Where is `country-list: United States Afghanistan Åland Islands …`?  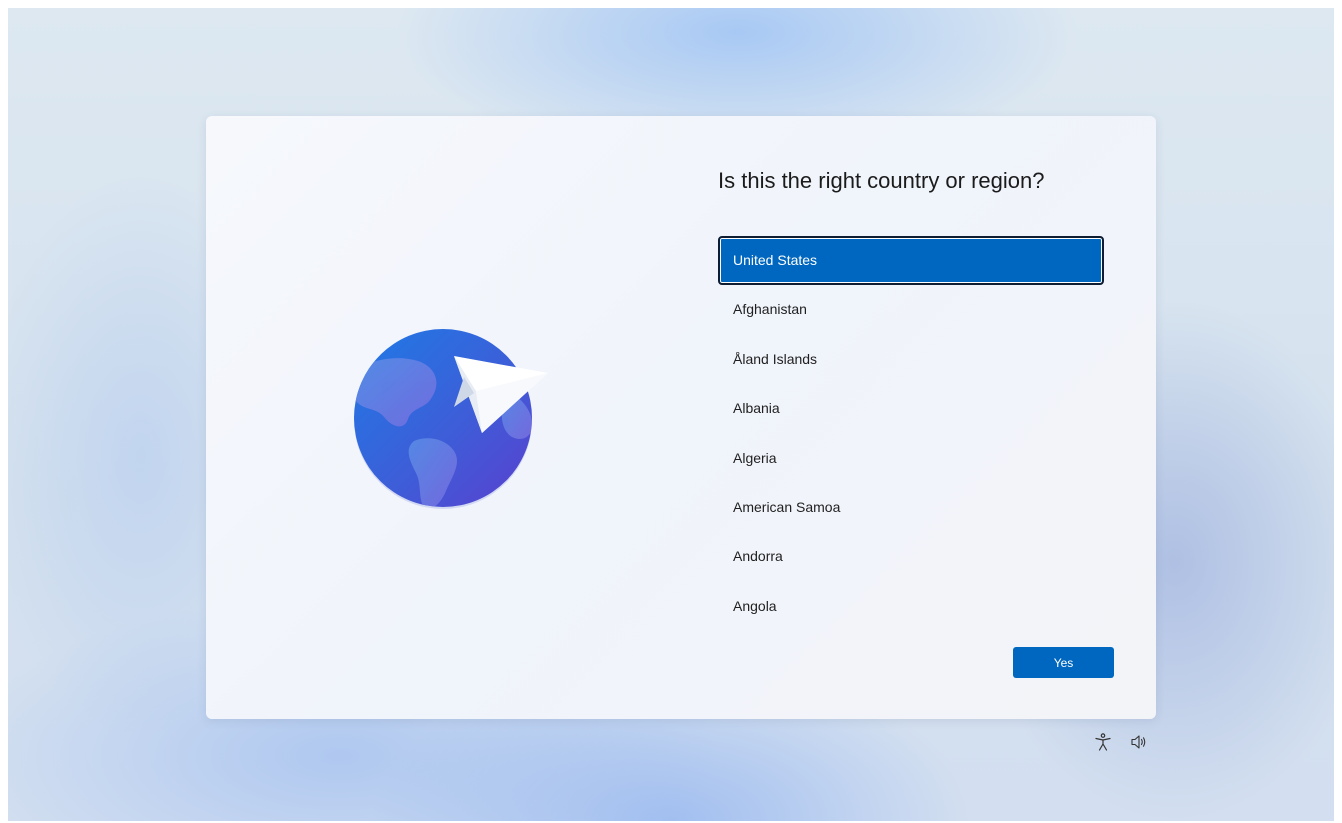 country-list: United States Afghanistan Åland Islands … is located at coordinates (911, 433).